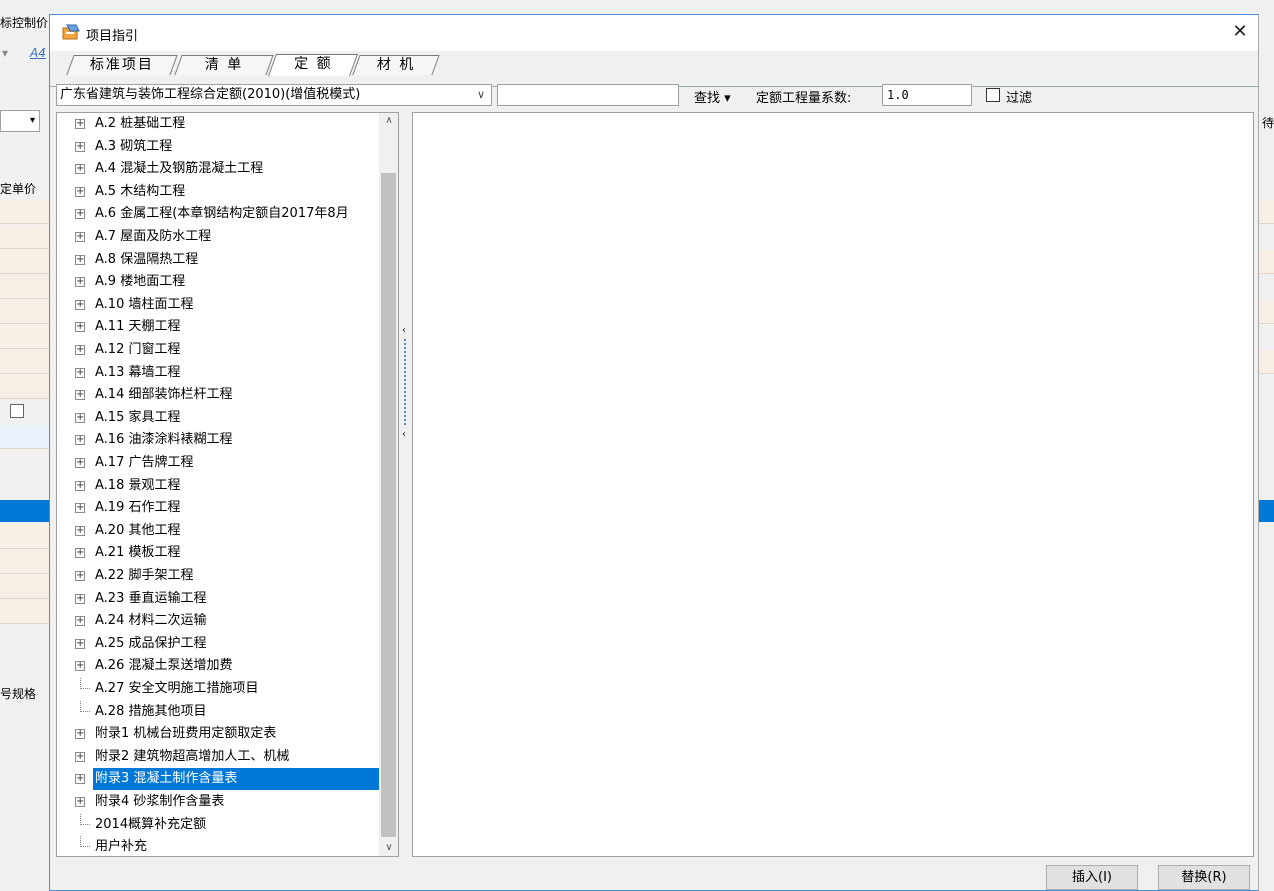  I want to click on bg-dropdown-icon: ▾, so click(5, 53).